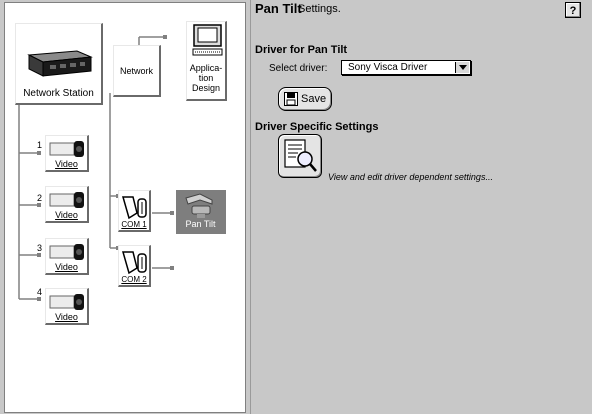  Describe the element at coordinates (317, 127) in the screenshot. I see `specific-section-title: Driver Specific Settings` at that location.